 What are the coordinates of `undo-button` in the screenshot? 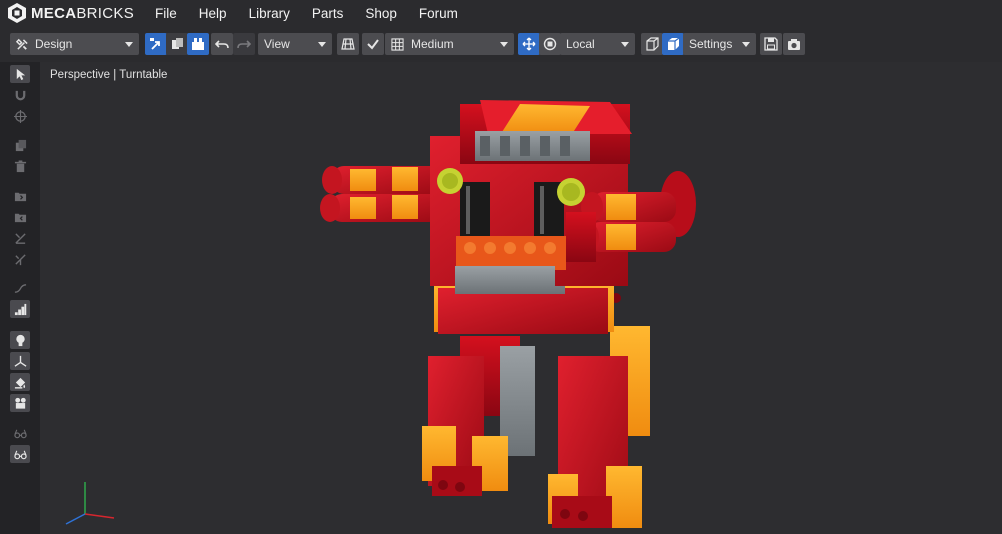 It's located at (222, 44).